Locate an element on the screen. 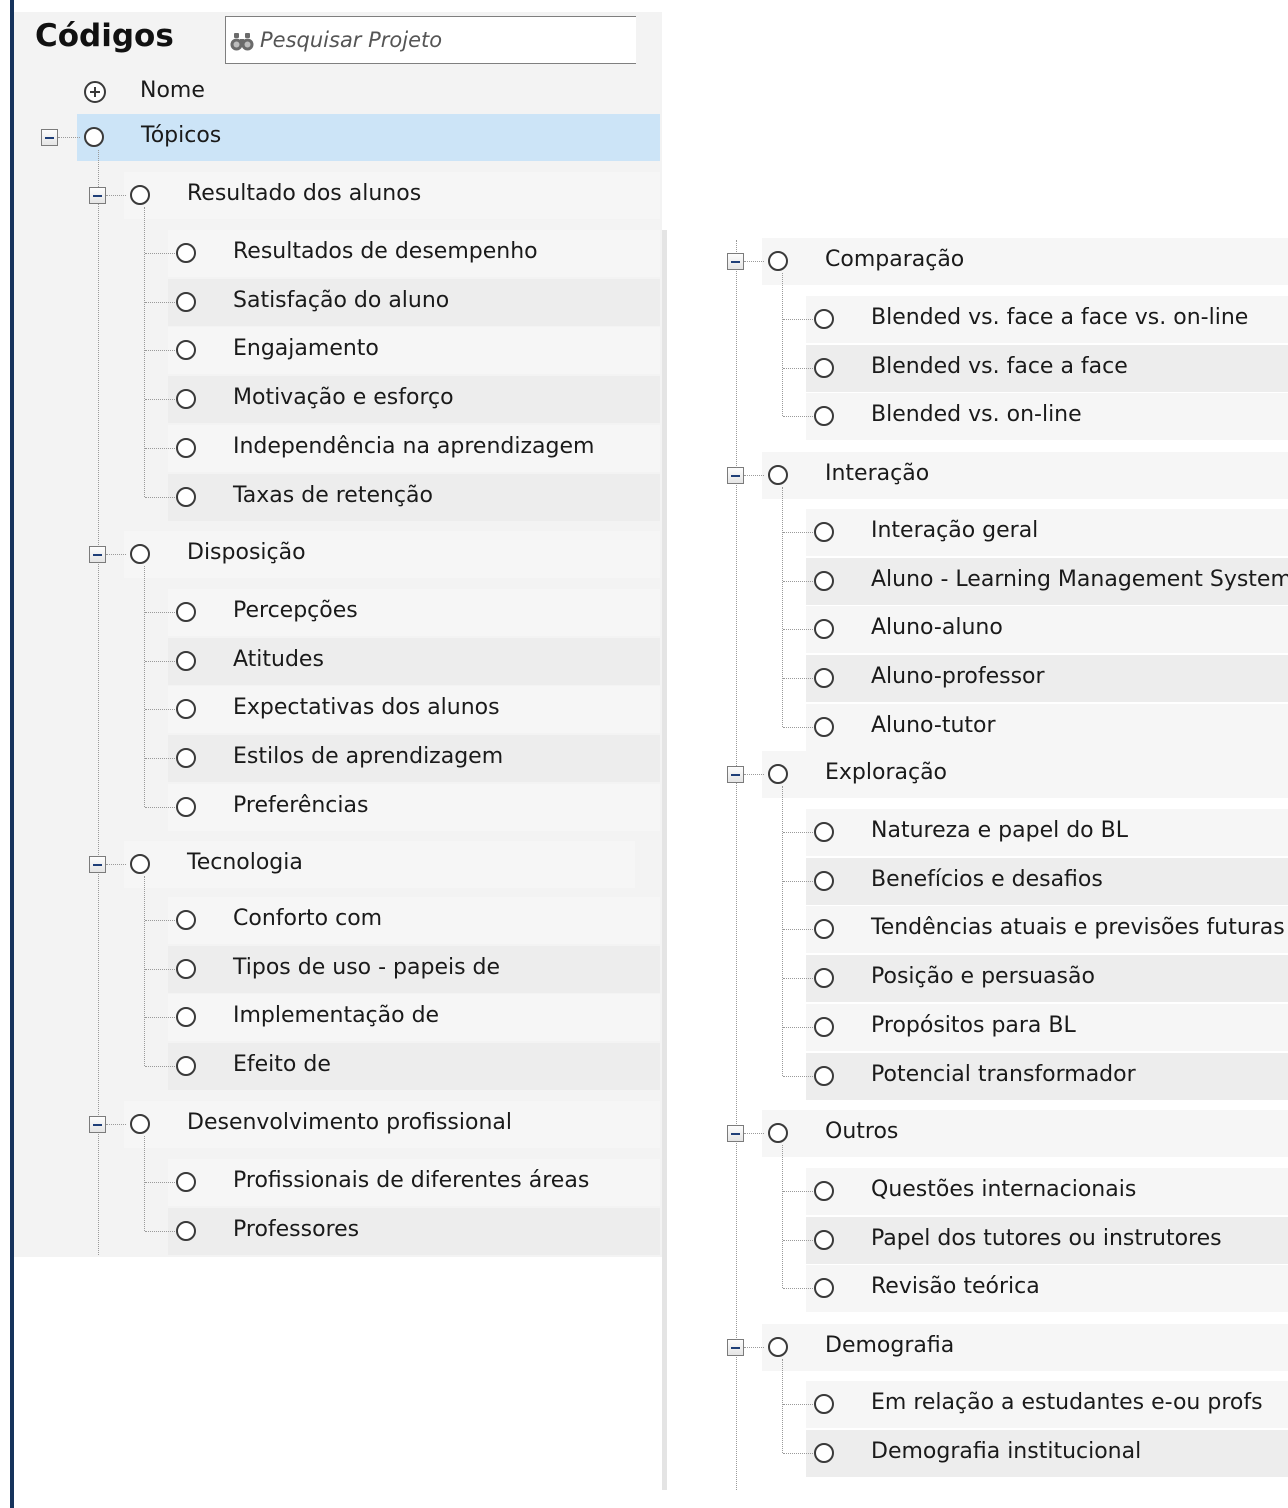 The width and height of the screenshot is (1288, 1508). child-node-label: Percepções is located at coordinates (295, 610).